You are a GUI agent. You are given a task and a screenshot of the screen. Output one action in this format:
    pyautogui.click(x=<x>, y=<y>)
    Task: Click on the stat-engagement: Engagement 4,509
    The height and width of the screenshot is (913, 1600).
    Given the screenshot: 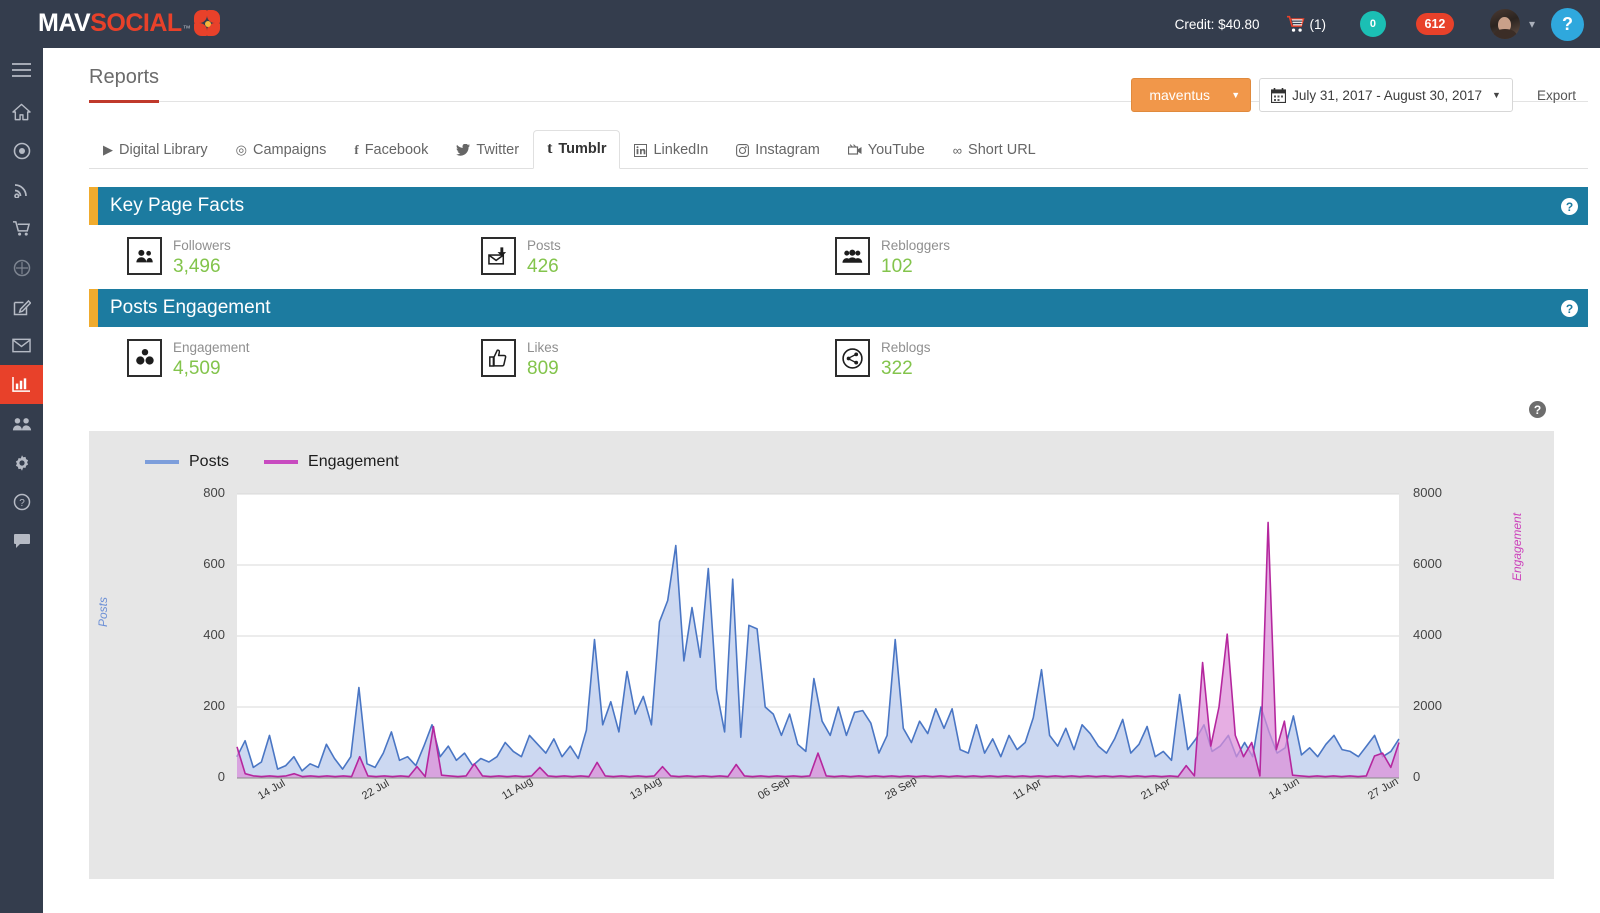 What is the action you would take?
    pyautogui.click(x=266, y=360)
    